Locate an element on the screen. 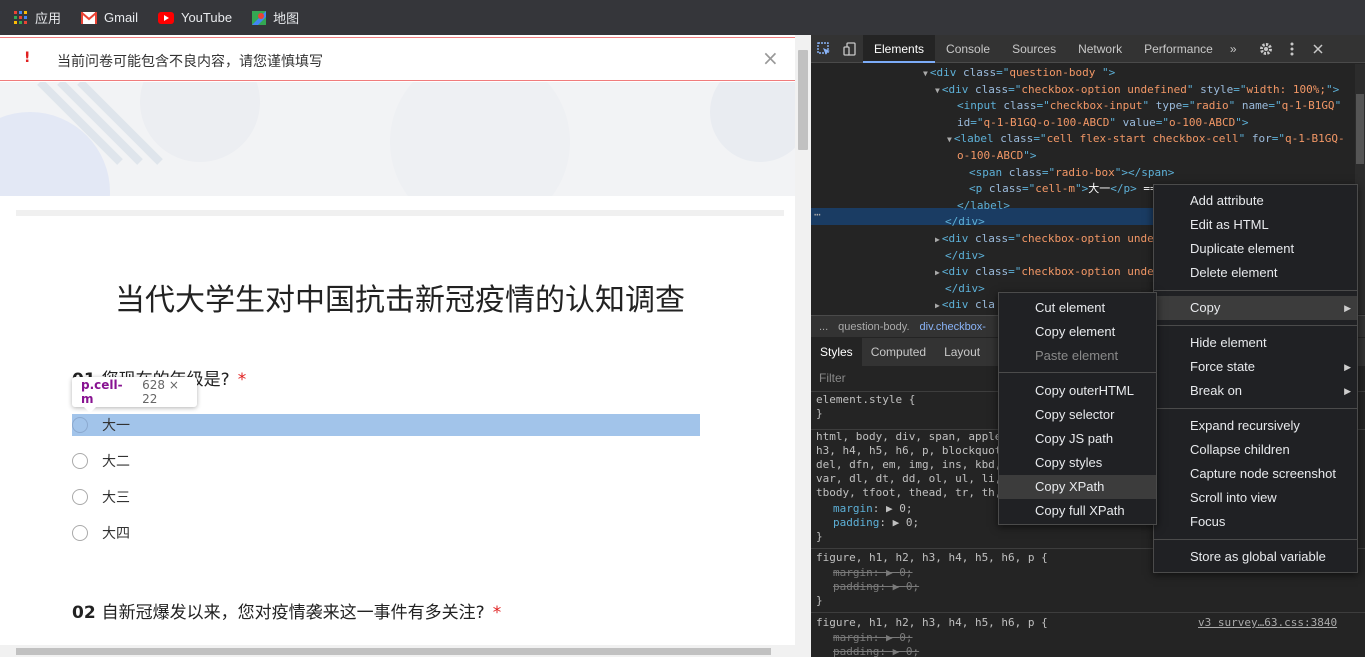 This screenshot has height=657, width=1365. menu-item-break-on: Break on ▶ is located at coordinates (1255, 391).